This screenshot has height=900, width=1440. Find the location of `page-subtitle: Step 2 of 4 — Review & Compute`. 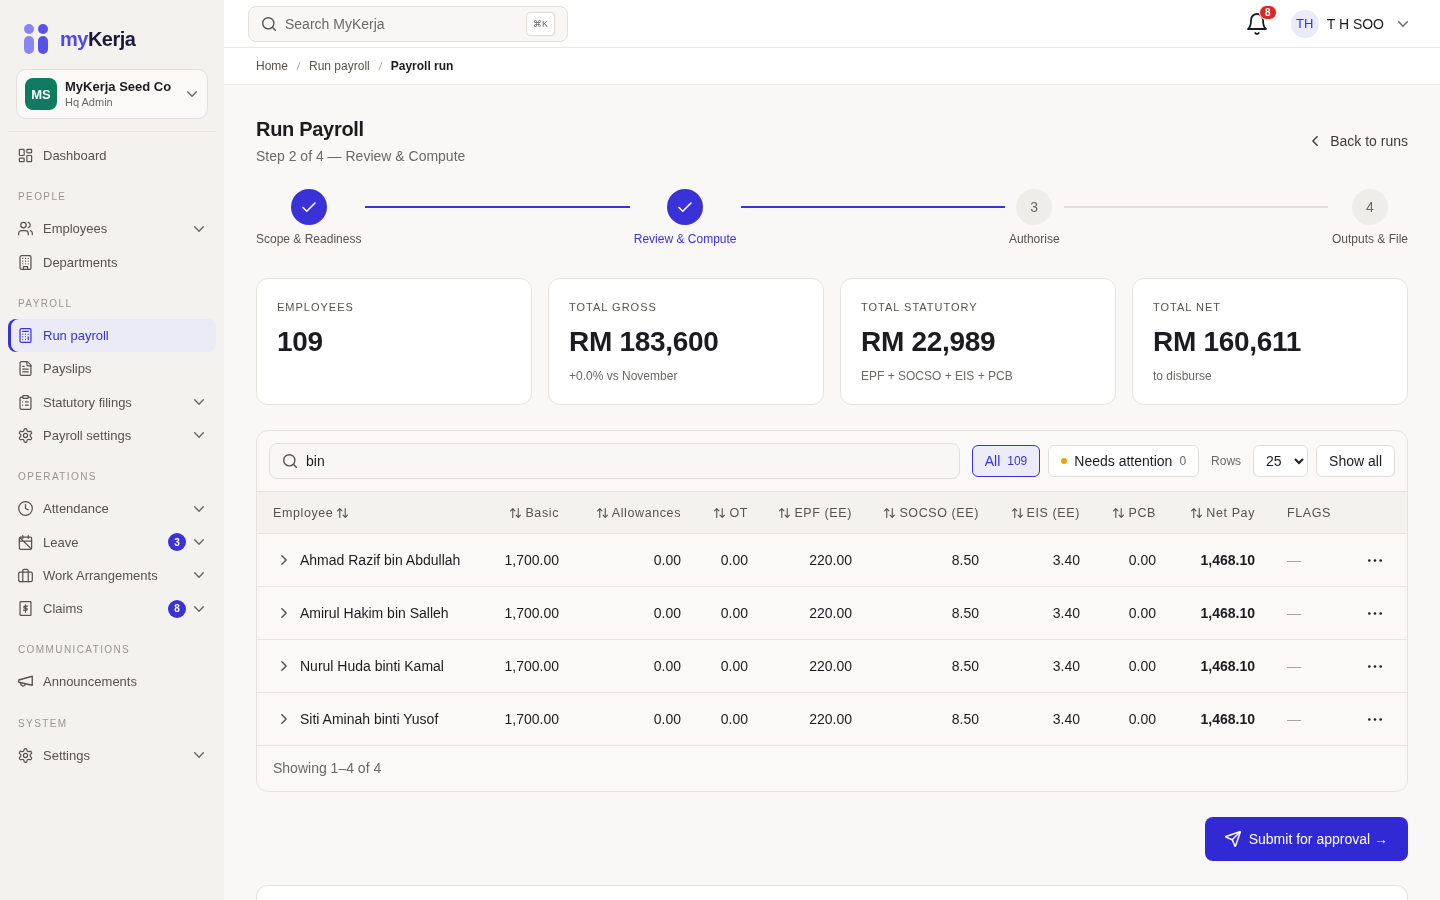

page-subtitle: Step 2 of 4 — Review & Compute is located at coordinates (361, 156).